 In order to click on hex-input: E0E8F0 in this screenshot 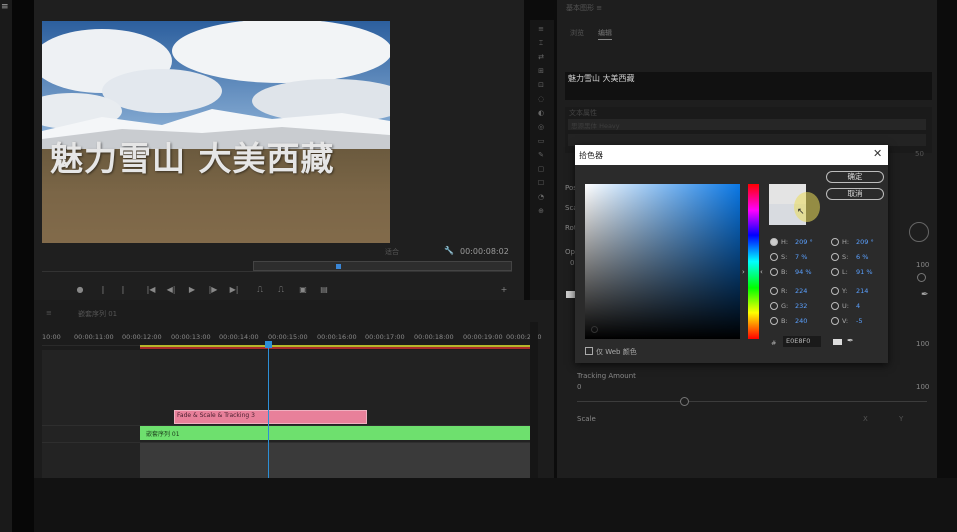, I will do `click(802, 341)`.